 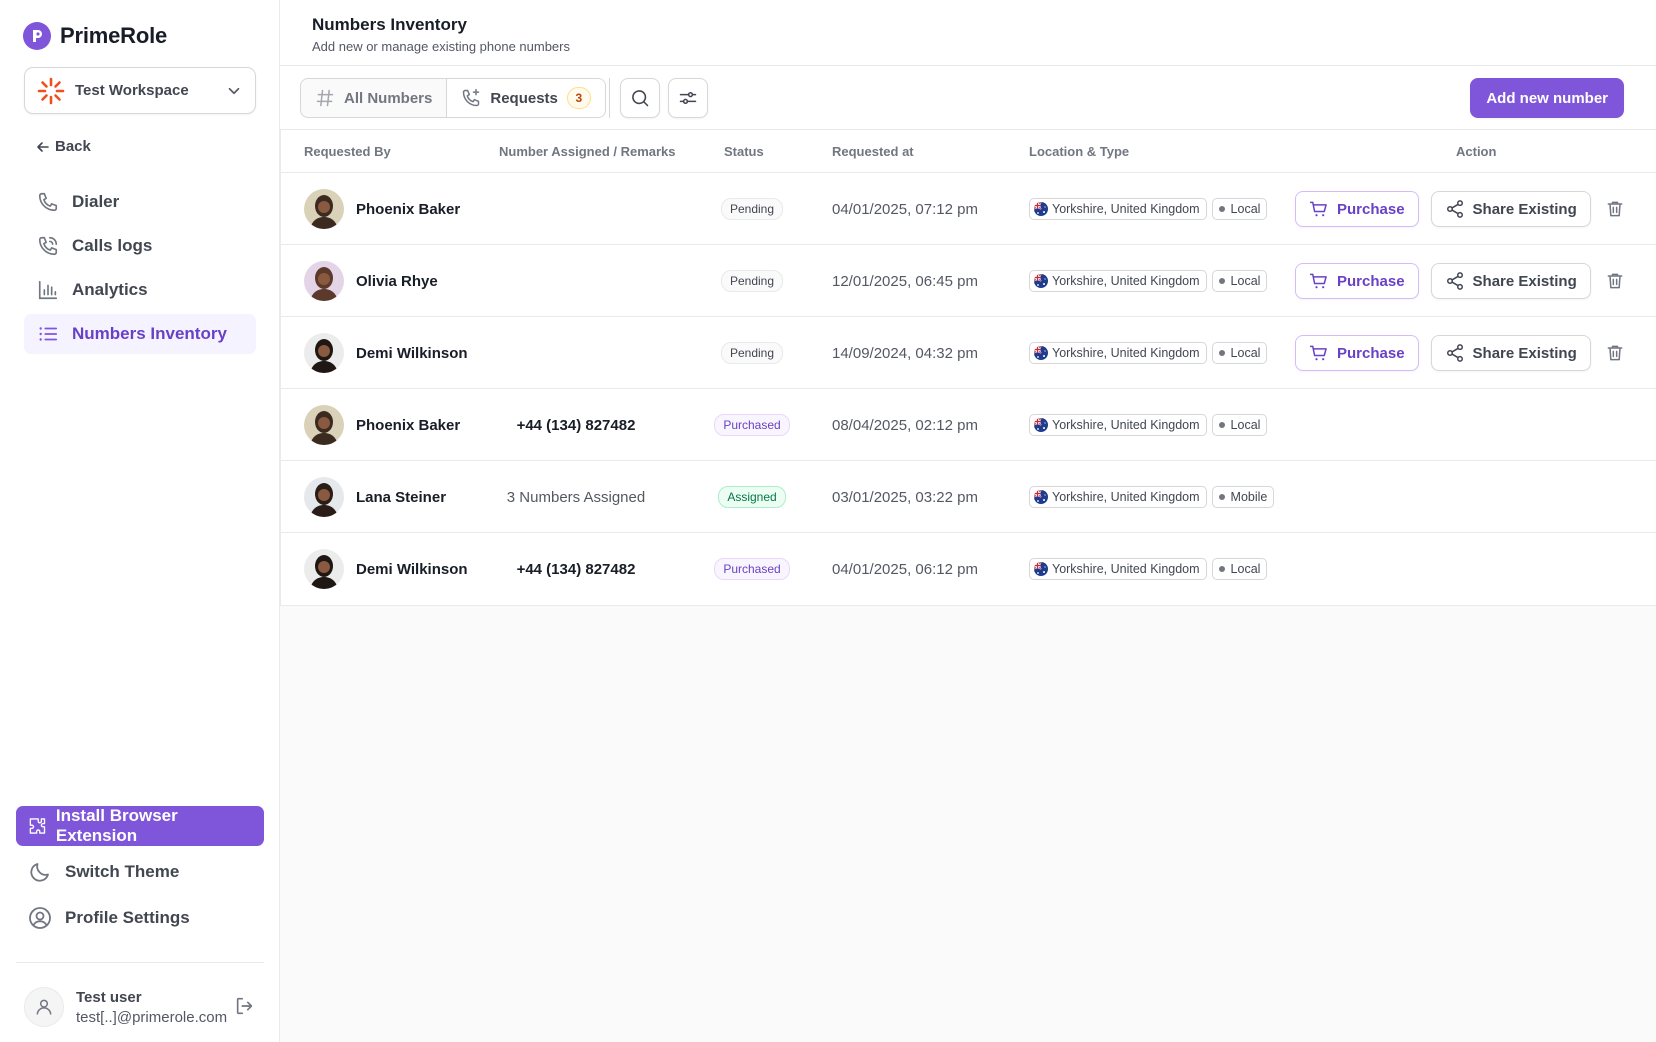 I want to click on sidebar-item-dialer: Dialer, so click(x=140, y=202).